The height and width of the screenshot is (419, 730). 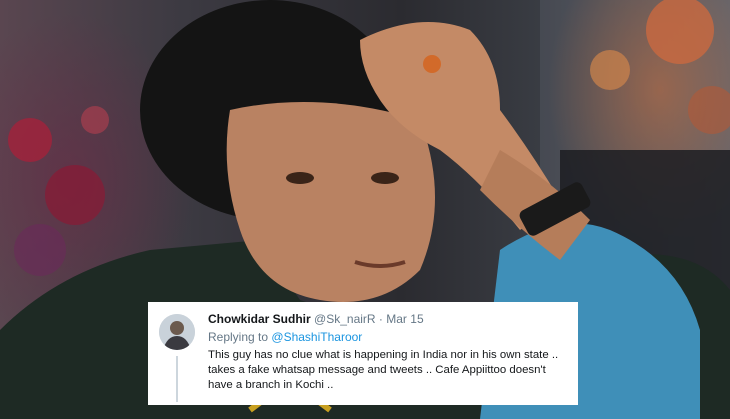 I want to click on person-eye-left, so click(x=300, y=178).